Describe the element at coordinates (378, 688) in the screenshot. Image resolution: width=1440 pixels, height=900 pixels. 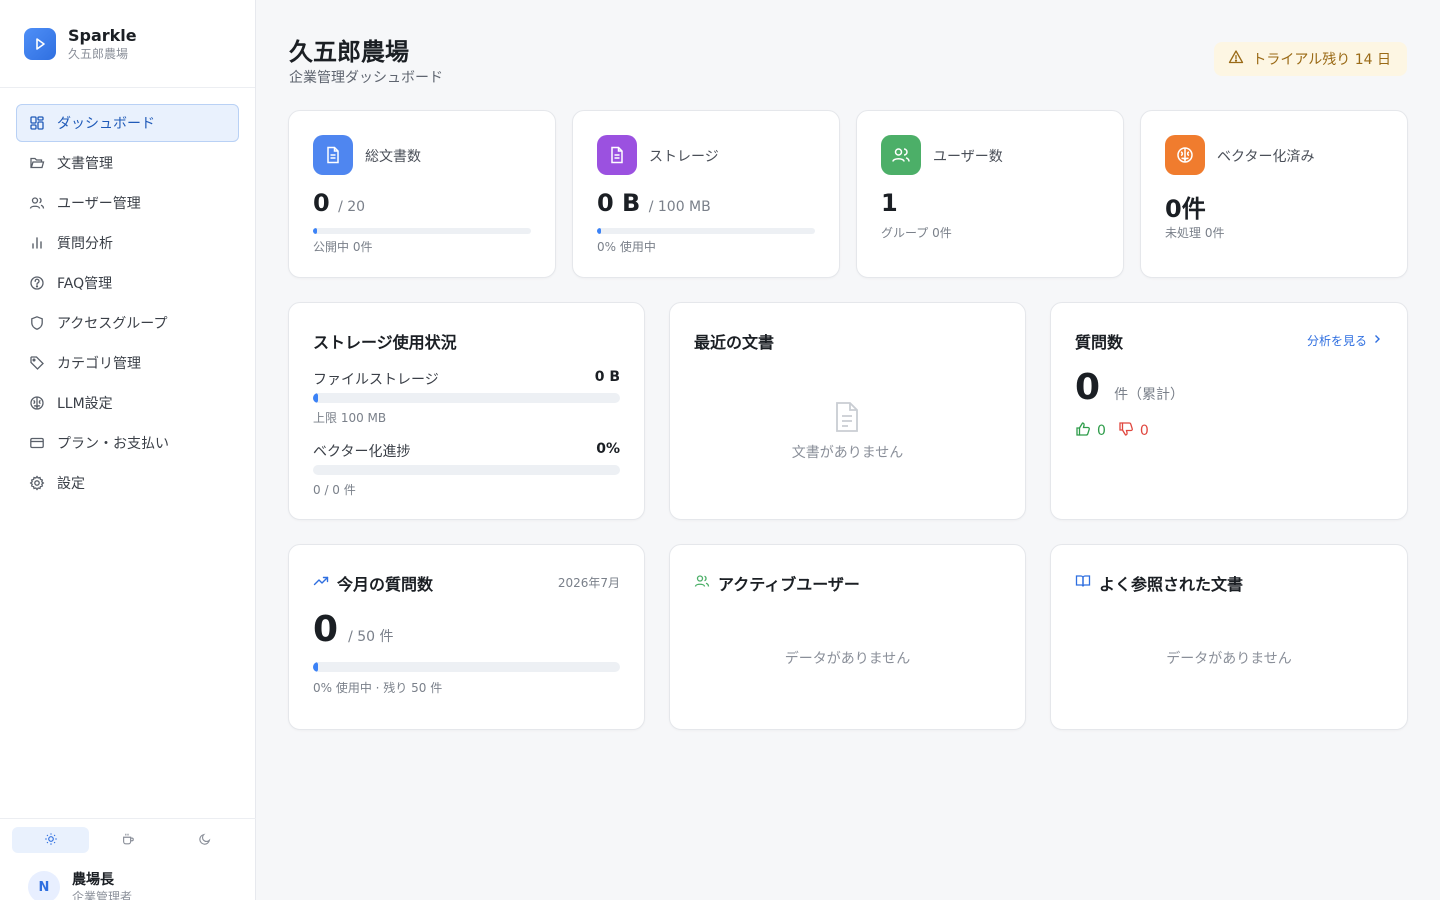
I see `monthly-note: 0% 使用中 · 残り 50 件` at that location.